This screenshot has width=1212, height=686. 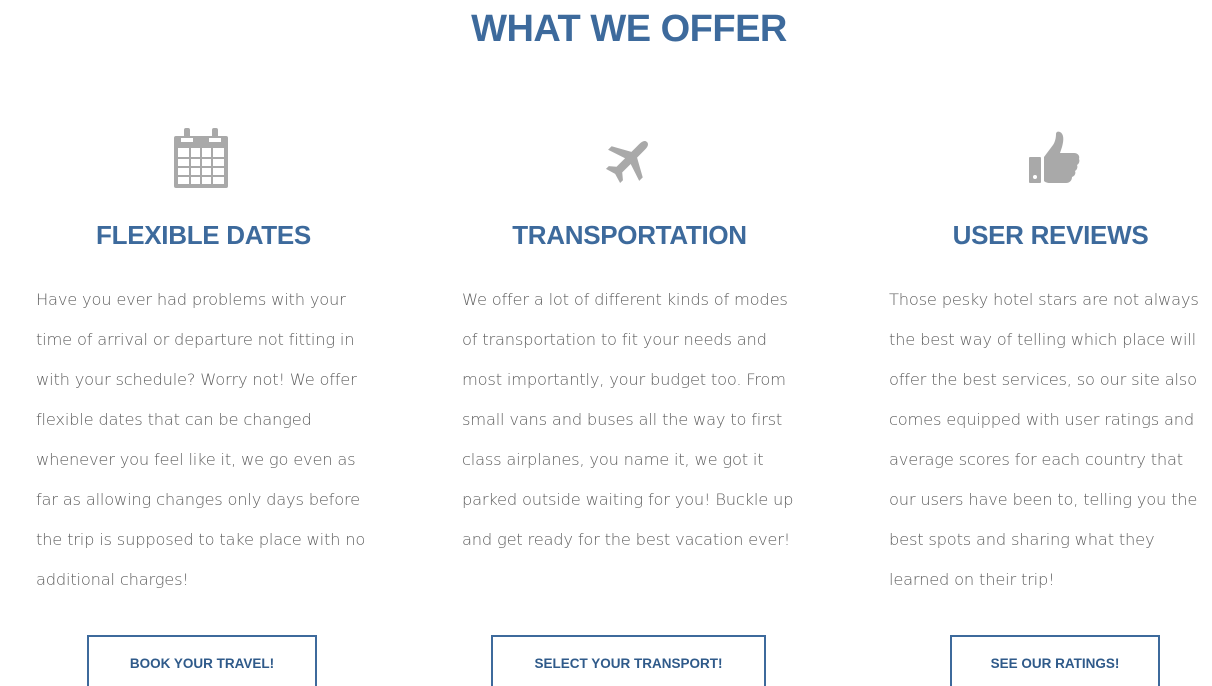 I want to click on calendar-icon, so click(x=201, y=159).